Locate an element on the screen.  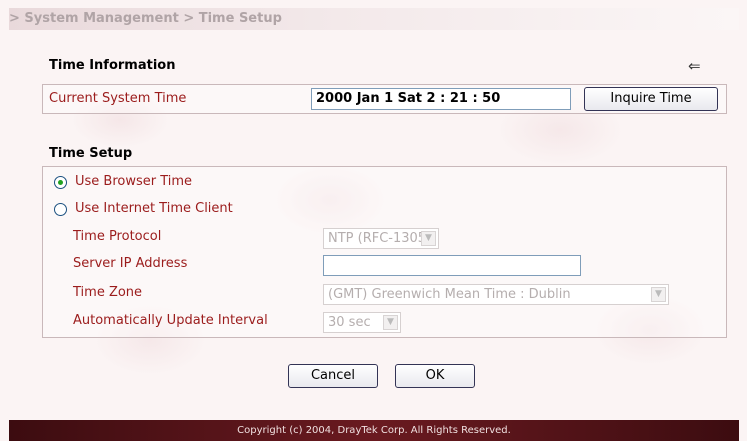
time-protocol-label: Time Protocol is located at coordinates (117, 236).